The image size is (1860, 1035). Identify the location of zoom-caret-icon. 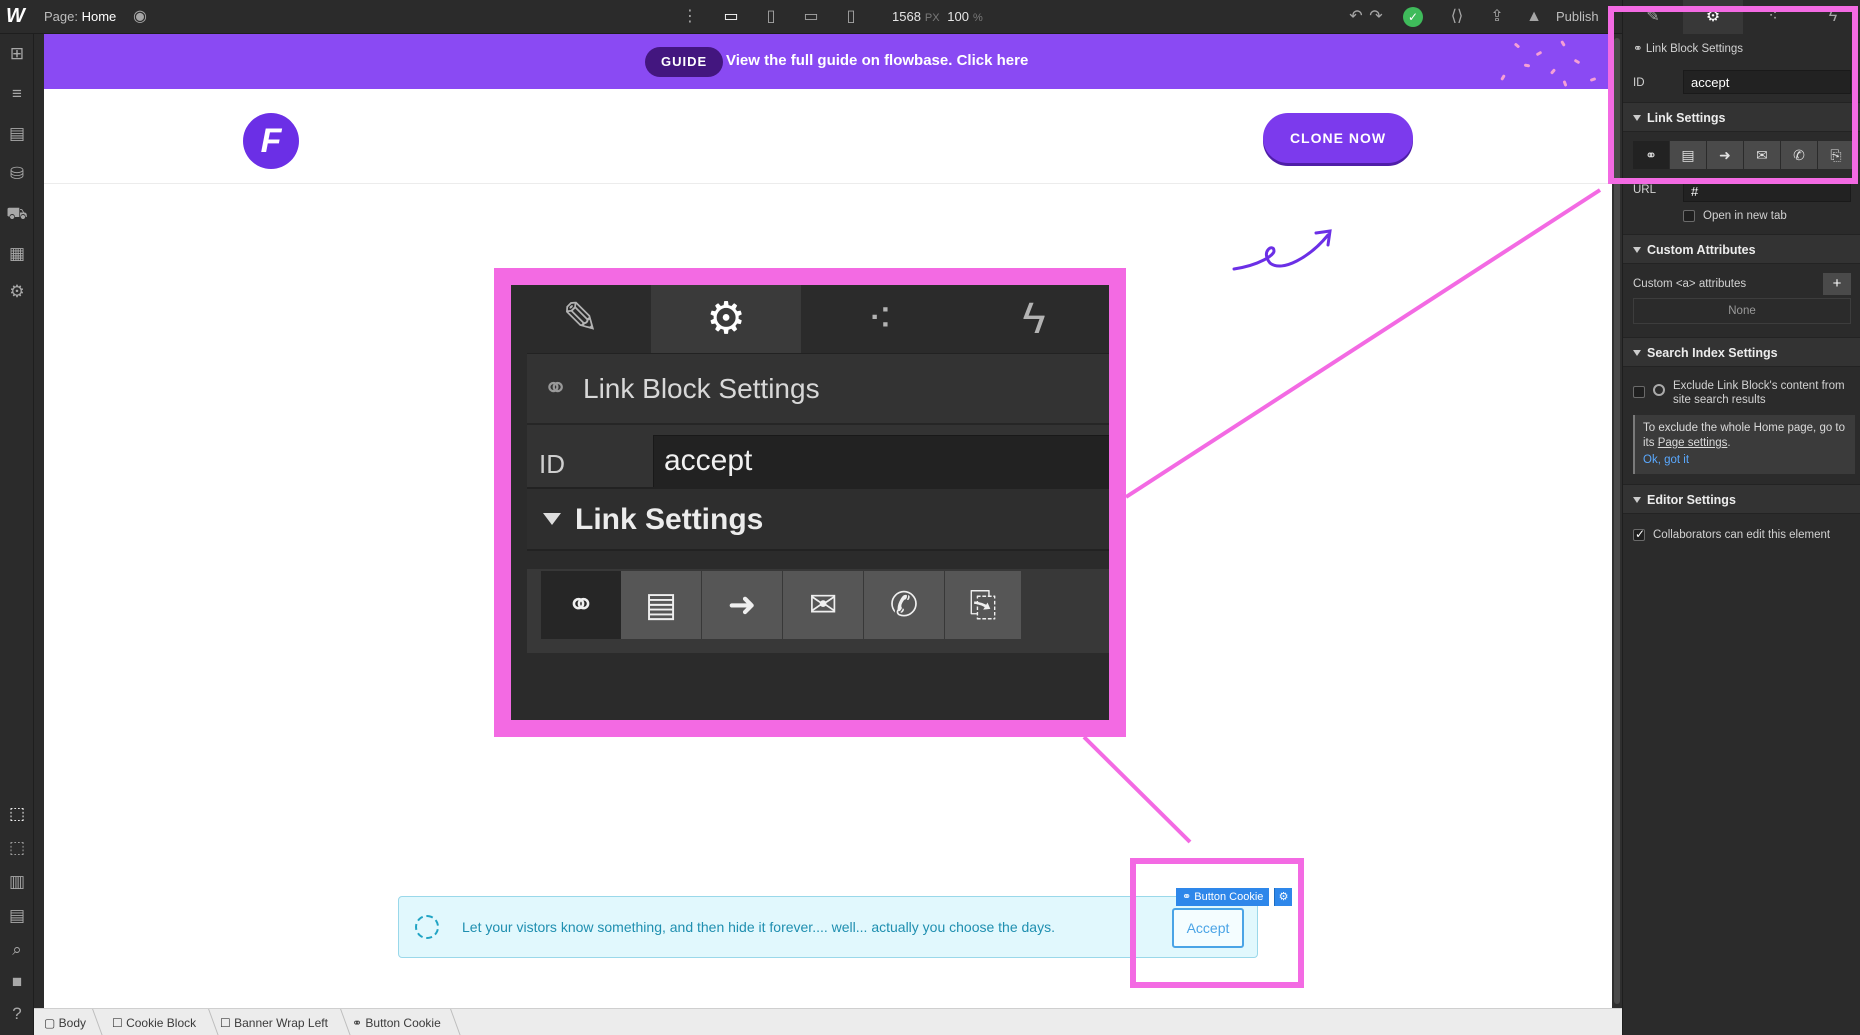
(552, 519).